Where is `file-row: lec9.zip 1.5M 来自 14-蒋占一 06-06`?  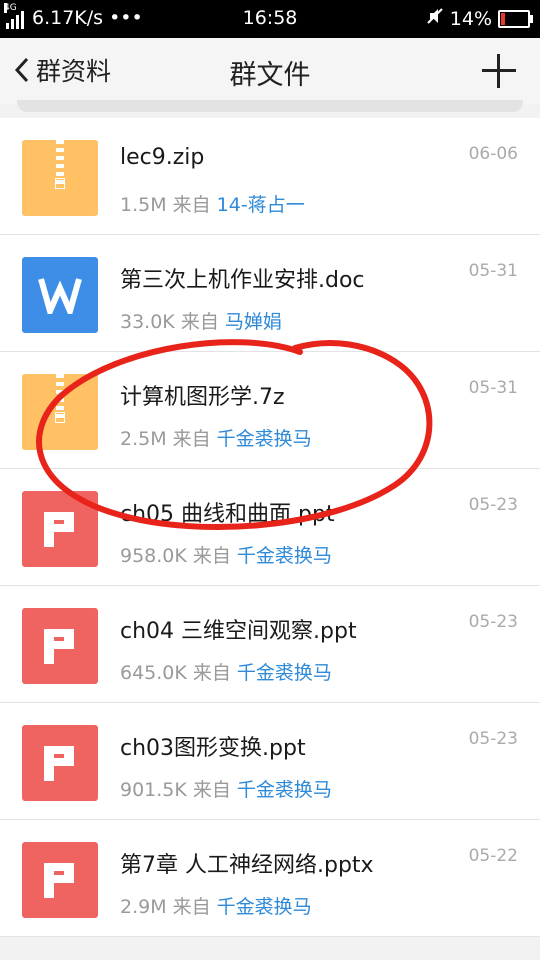
file-row: lec9.zip 1.5M 来自 14-蒋占一 06-06 is located at coordinates (270, 176).